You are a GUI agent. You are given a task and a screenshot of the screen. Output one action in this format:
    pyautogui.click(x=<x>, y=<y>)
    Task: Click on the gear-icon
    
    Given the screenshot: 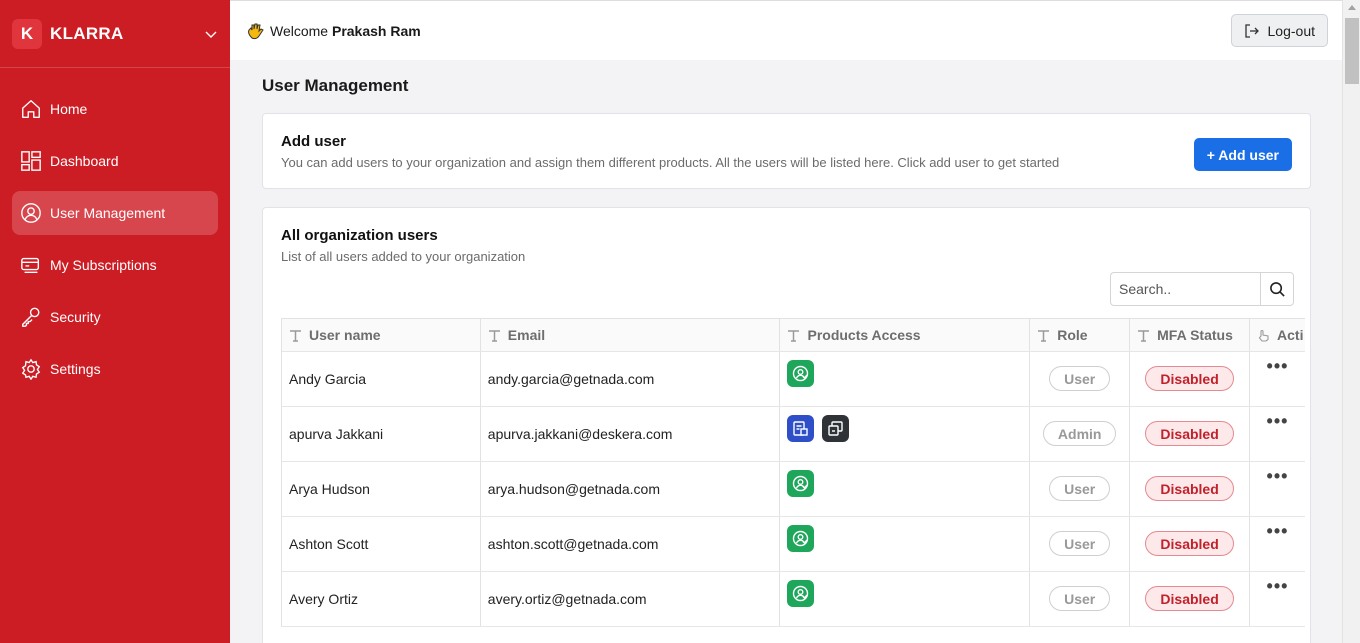 What is the action you would take?
    pyautogui.click(x=31, y=369)
    